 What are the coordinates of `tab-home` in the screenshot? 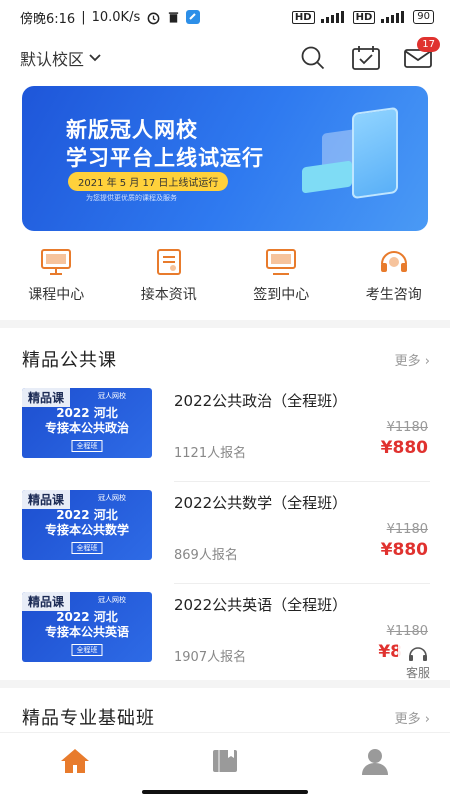 It's located at (75, 761).